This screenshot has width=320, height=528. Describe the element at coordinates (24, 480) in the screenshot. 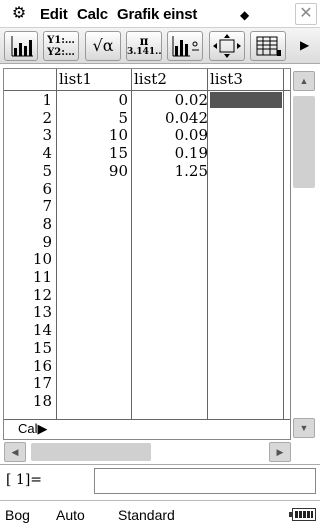

I see `cell-reference-label: [ 1]=` at that location.